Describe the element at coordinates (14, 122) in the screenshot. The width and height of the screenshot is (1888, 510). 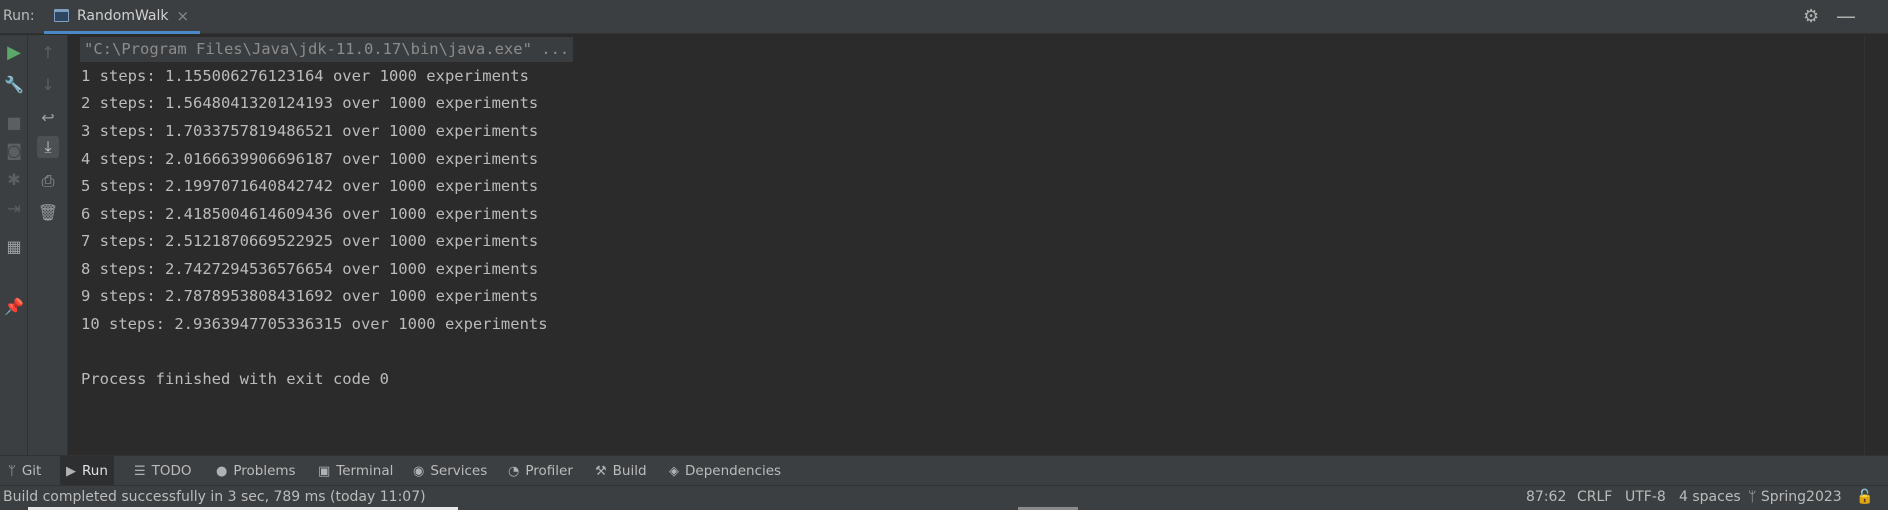
I see `stop-icon: ■` at that location.